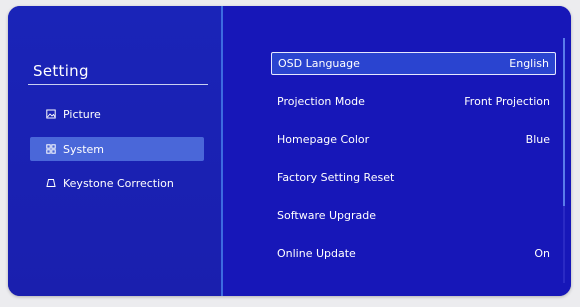 The height and width of the screenshot is (307, 580). What do you see at coordinates (84, 149) in the screenshot?
I see `sidebar-item-label: System` at bounding box center [84, 149].